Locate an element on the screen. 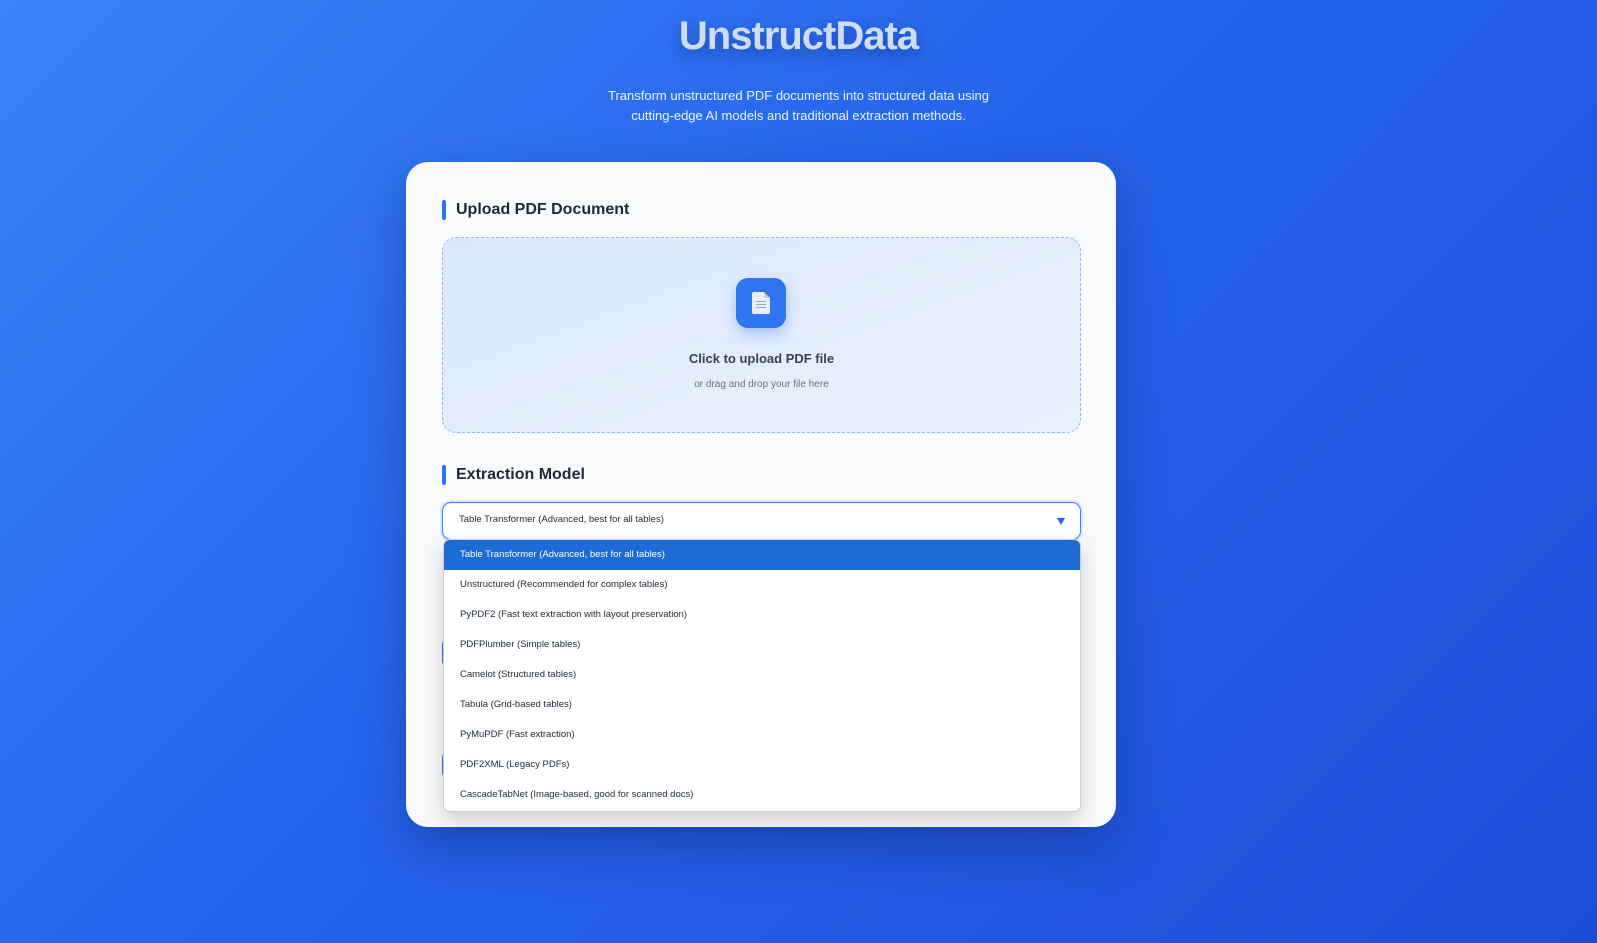 The height and width of the screenshot is (943, 1597). model-option: PyMuPDF (Fast extraction) is located at coordinates (762, 735).